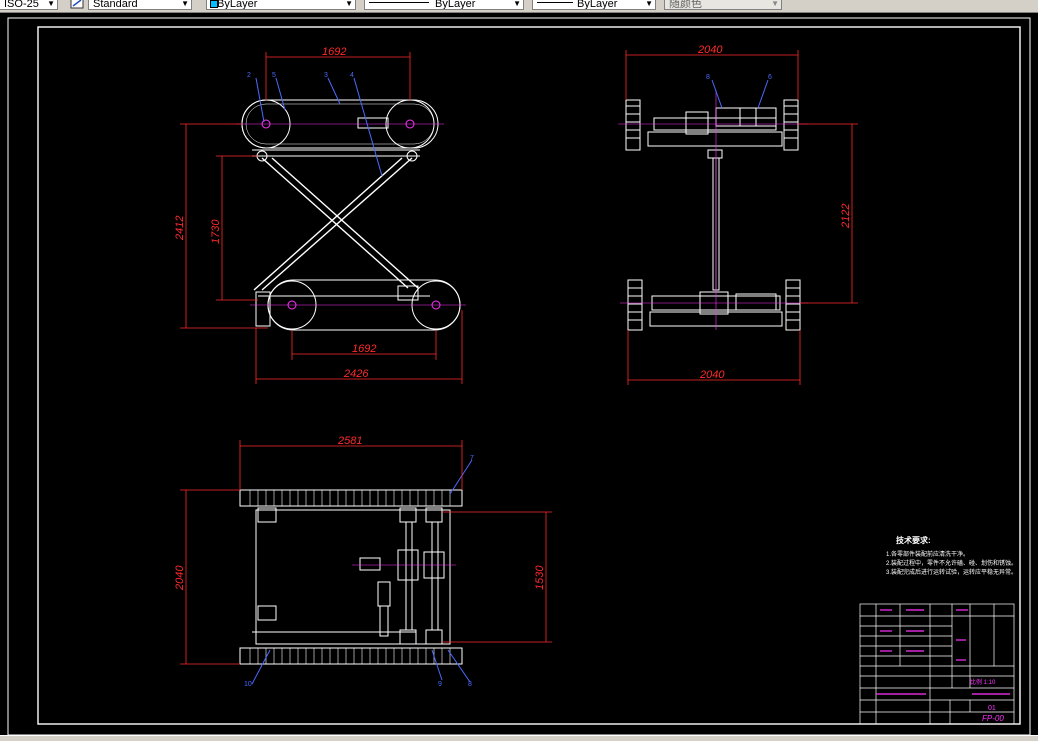 Image resolution: width=1038 pixels, height=741 pixels. I want to click on dim-top-view-inner: 1530, so click(540, 577).